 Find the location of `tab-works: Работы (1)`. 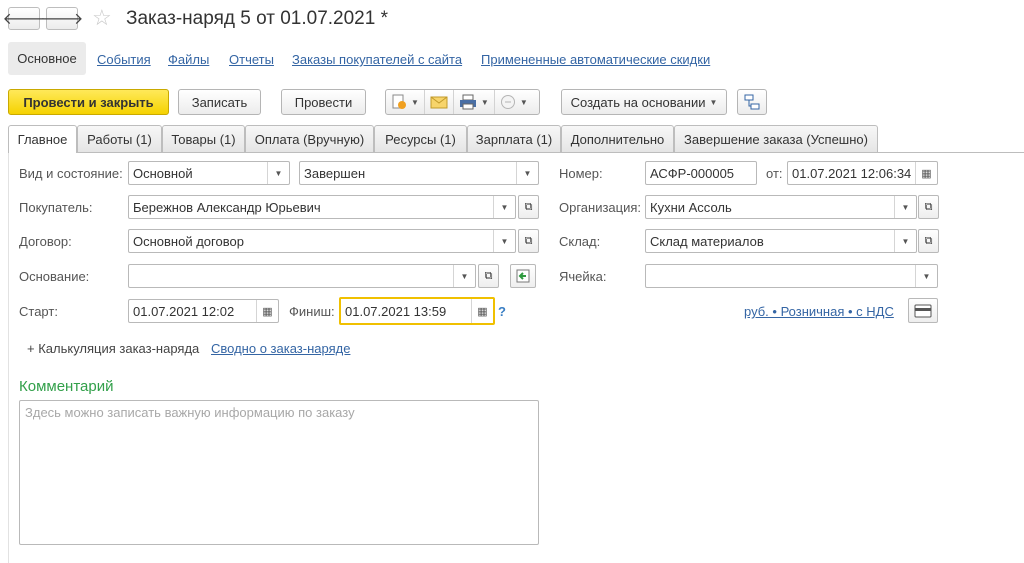

tab-works: Работы (1) is located at coordinates (119, 138).